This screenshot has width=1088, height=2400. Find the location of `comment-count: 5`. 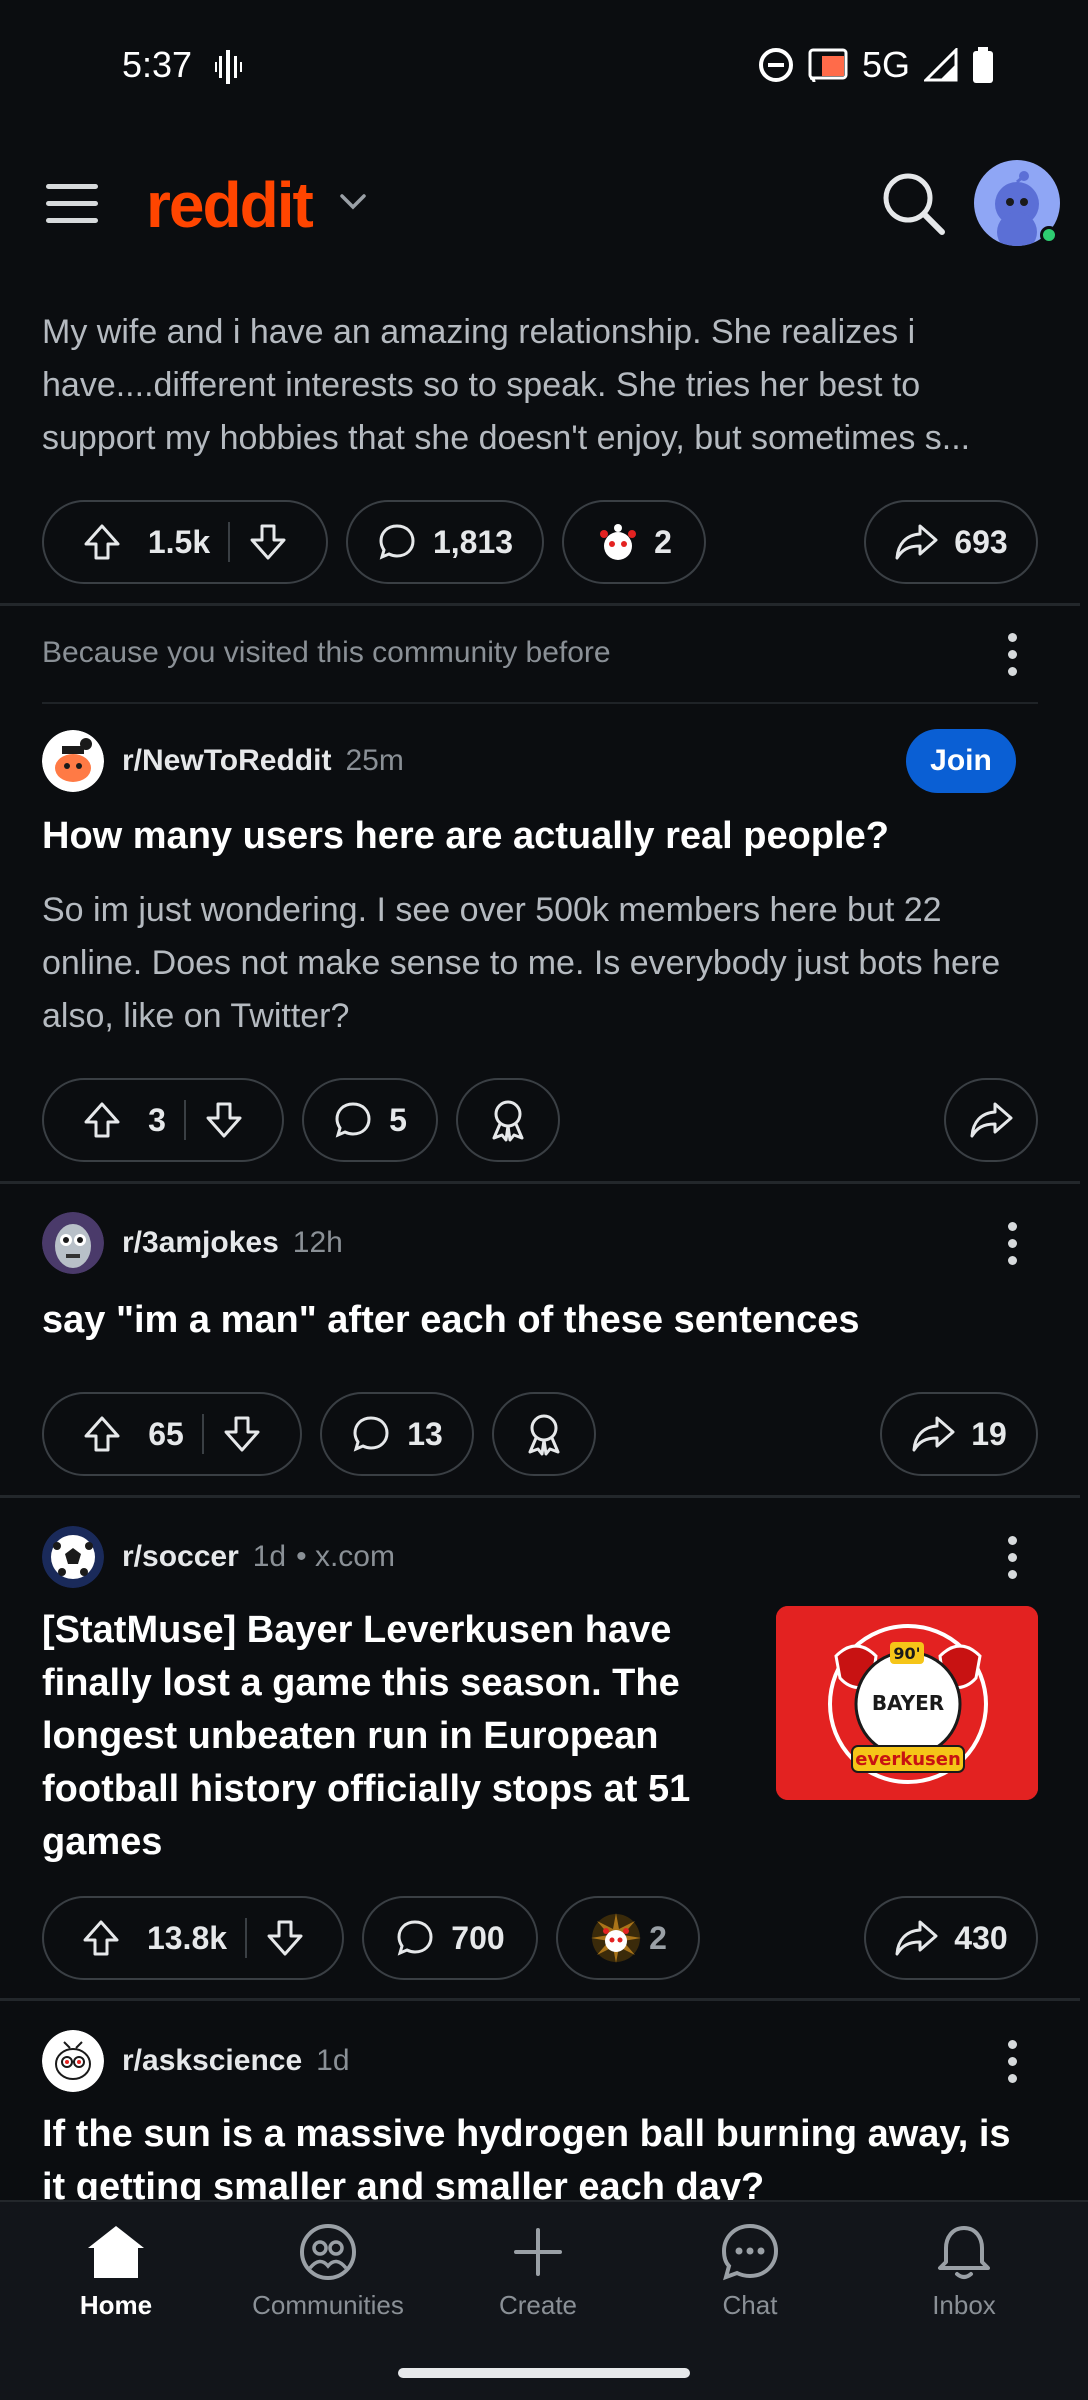

comment-count: 5 is located at coordinates (398, 1119).